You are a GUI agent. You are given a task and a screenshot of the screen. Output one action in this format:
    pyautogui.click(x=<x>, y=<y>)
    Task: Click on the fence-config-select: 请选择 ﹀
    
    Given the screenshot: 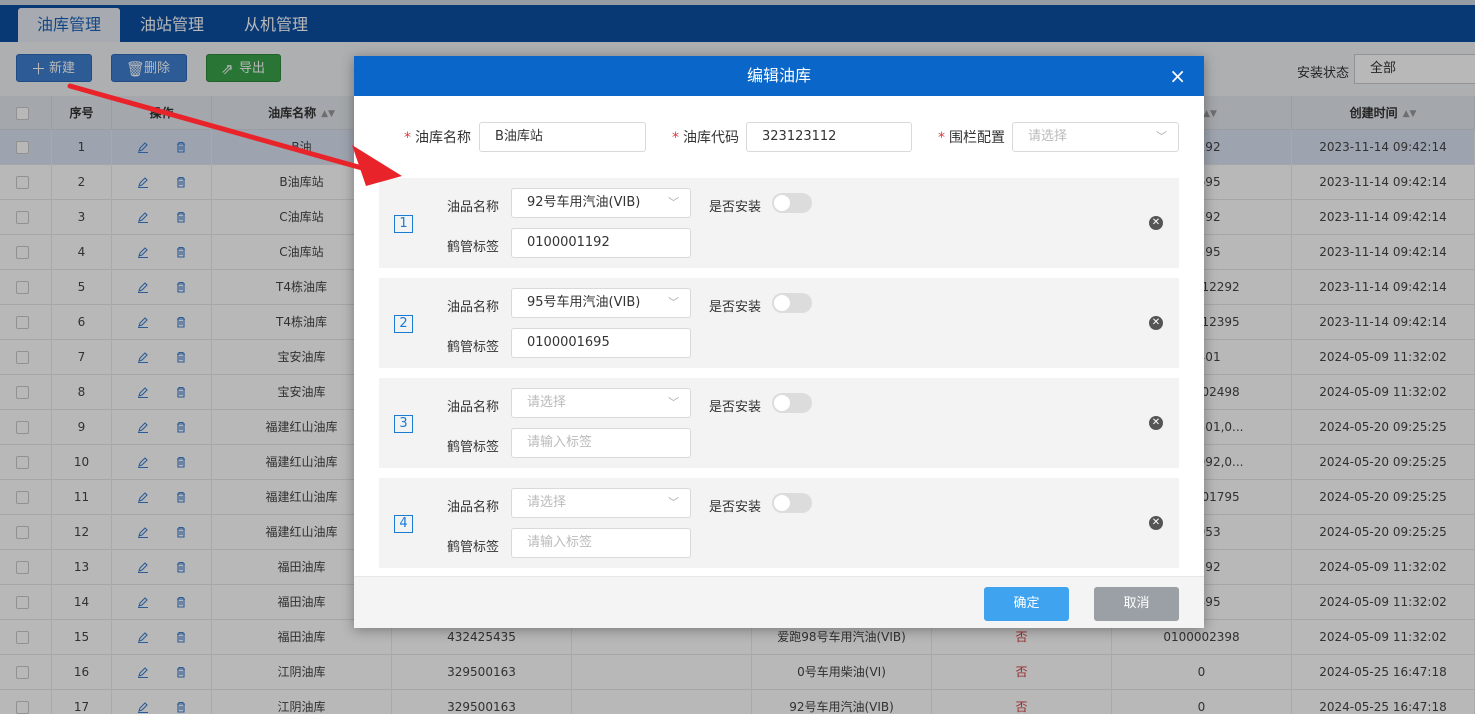 What is the action you would take?
    pyautogui.click(x=1095, y=137)
    